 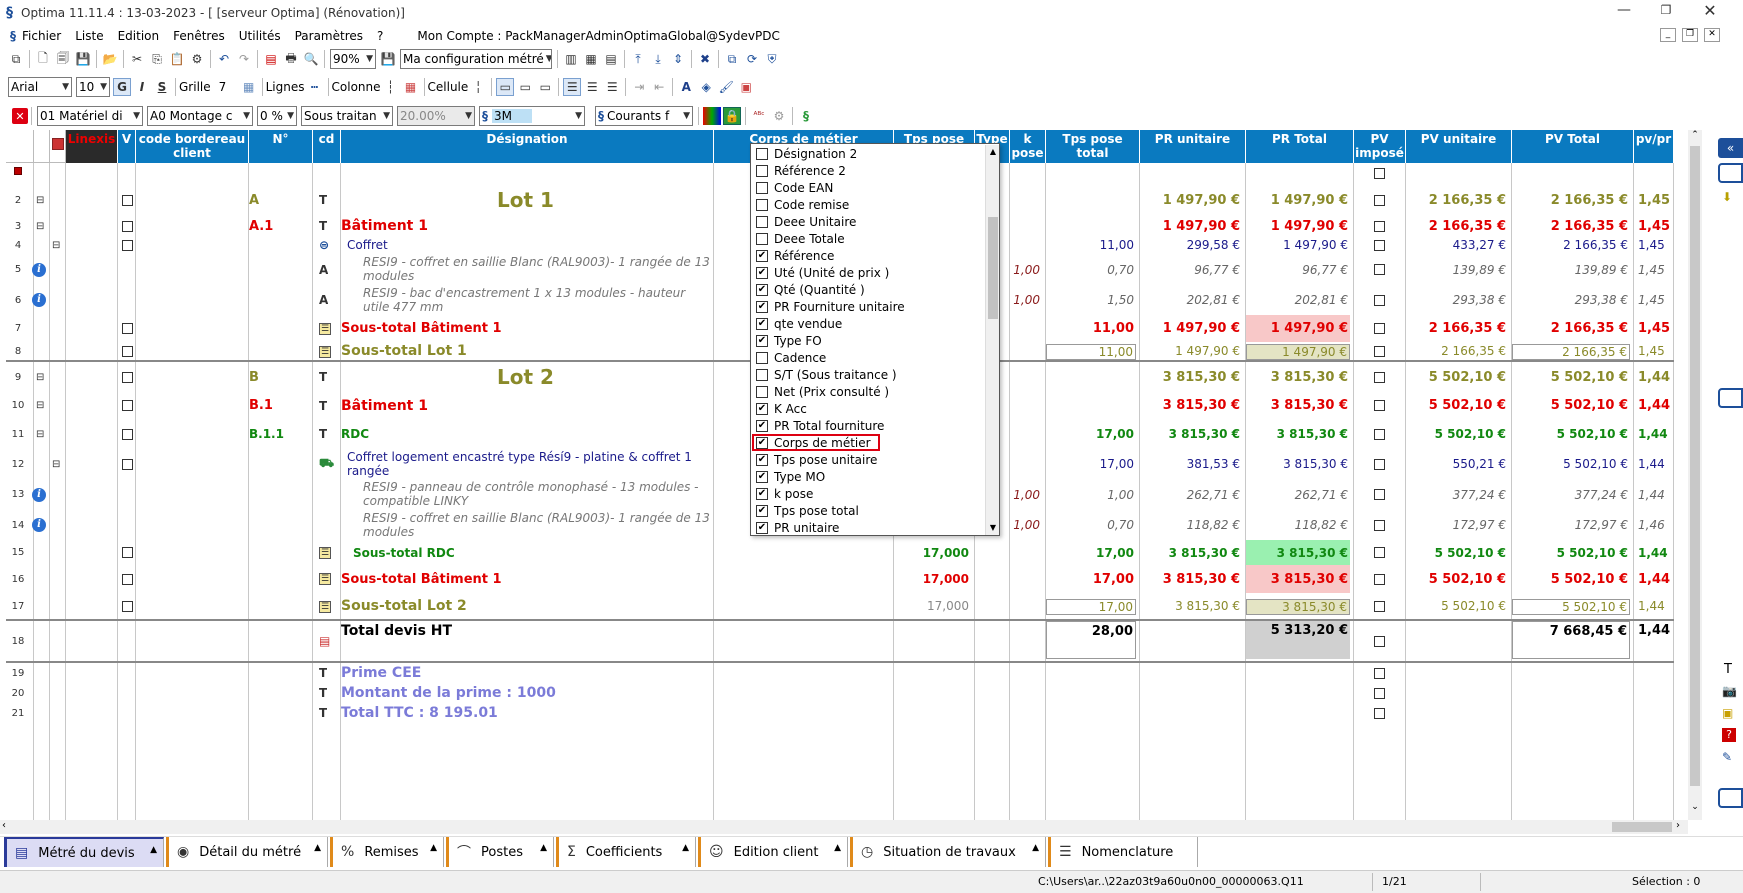 I want to click on cell-rnum, so click(x=18, y=173).